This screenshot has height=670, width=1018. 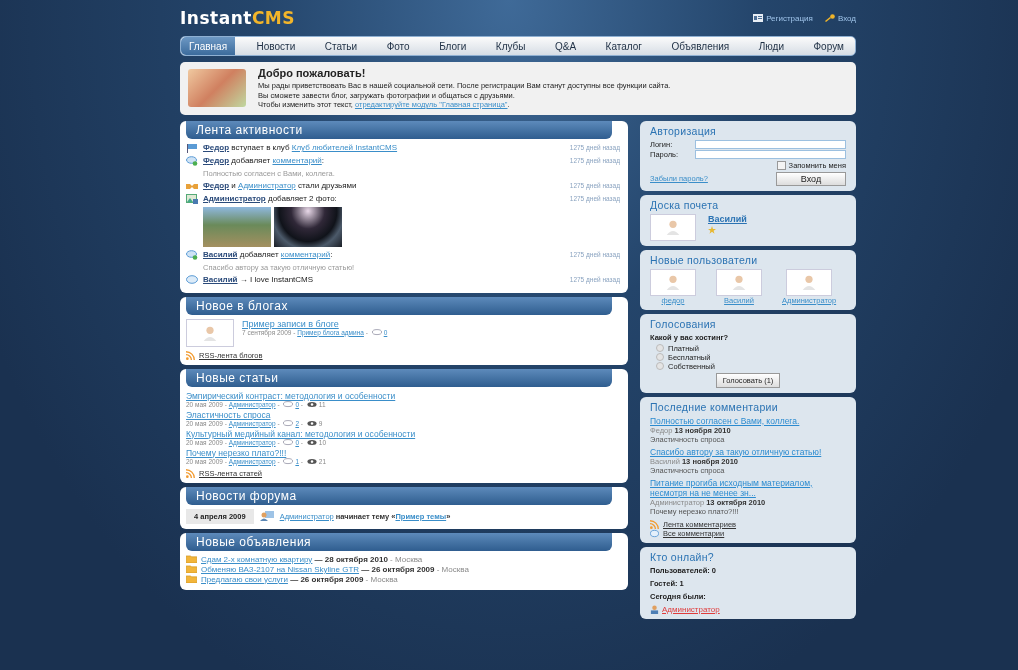 What do you see at coordinates (783, 18) in the screenshot?
I see `register-link: Регистрация` at bounding box center [783, 18].